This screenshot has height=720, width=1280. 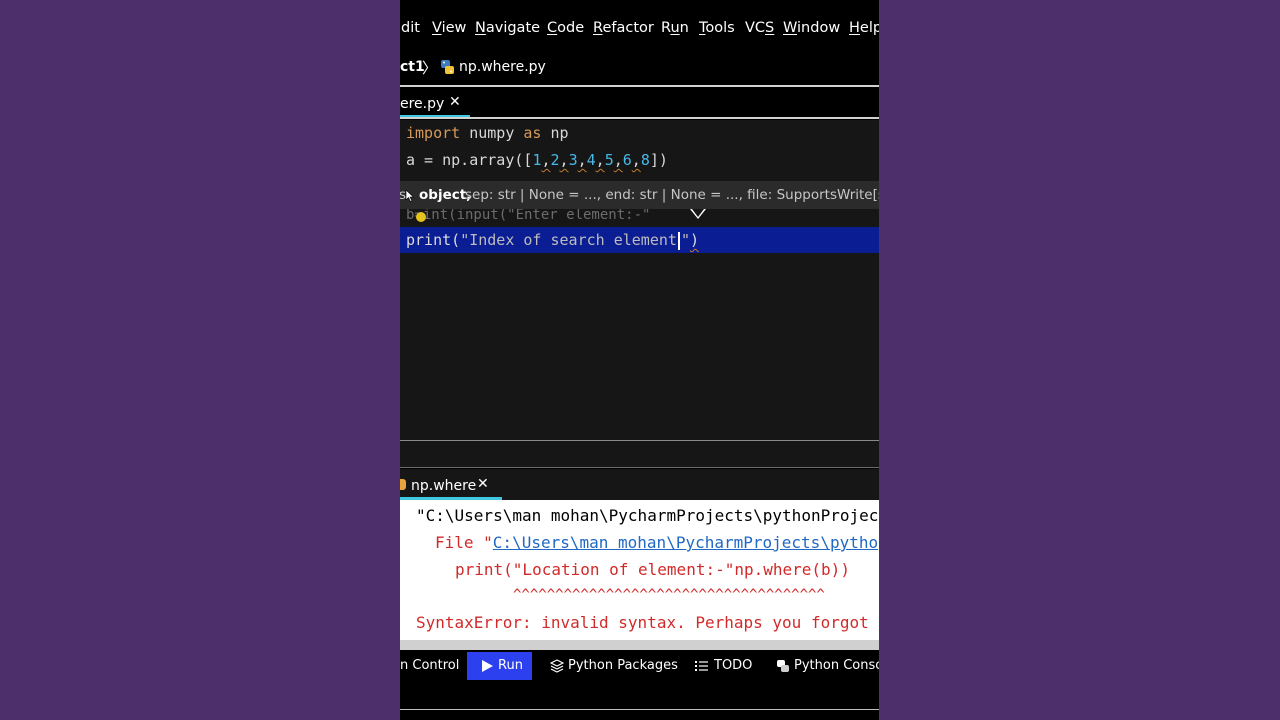 What do you see at coordinates (759, 28) in the screenshot?
I see `menu-vcs: VCS` at bounding box center [759, 28].